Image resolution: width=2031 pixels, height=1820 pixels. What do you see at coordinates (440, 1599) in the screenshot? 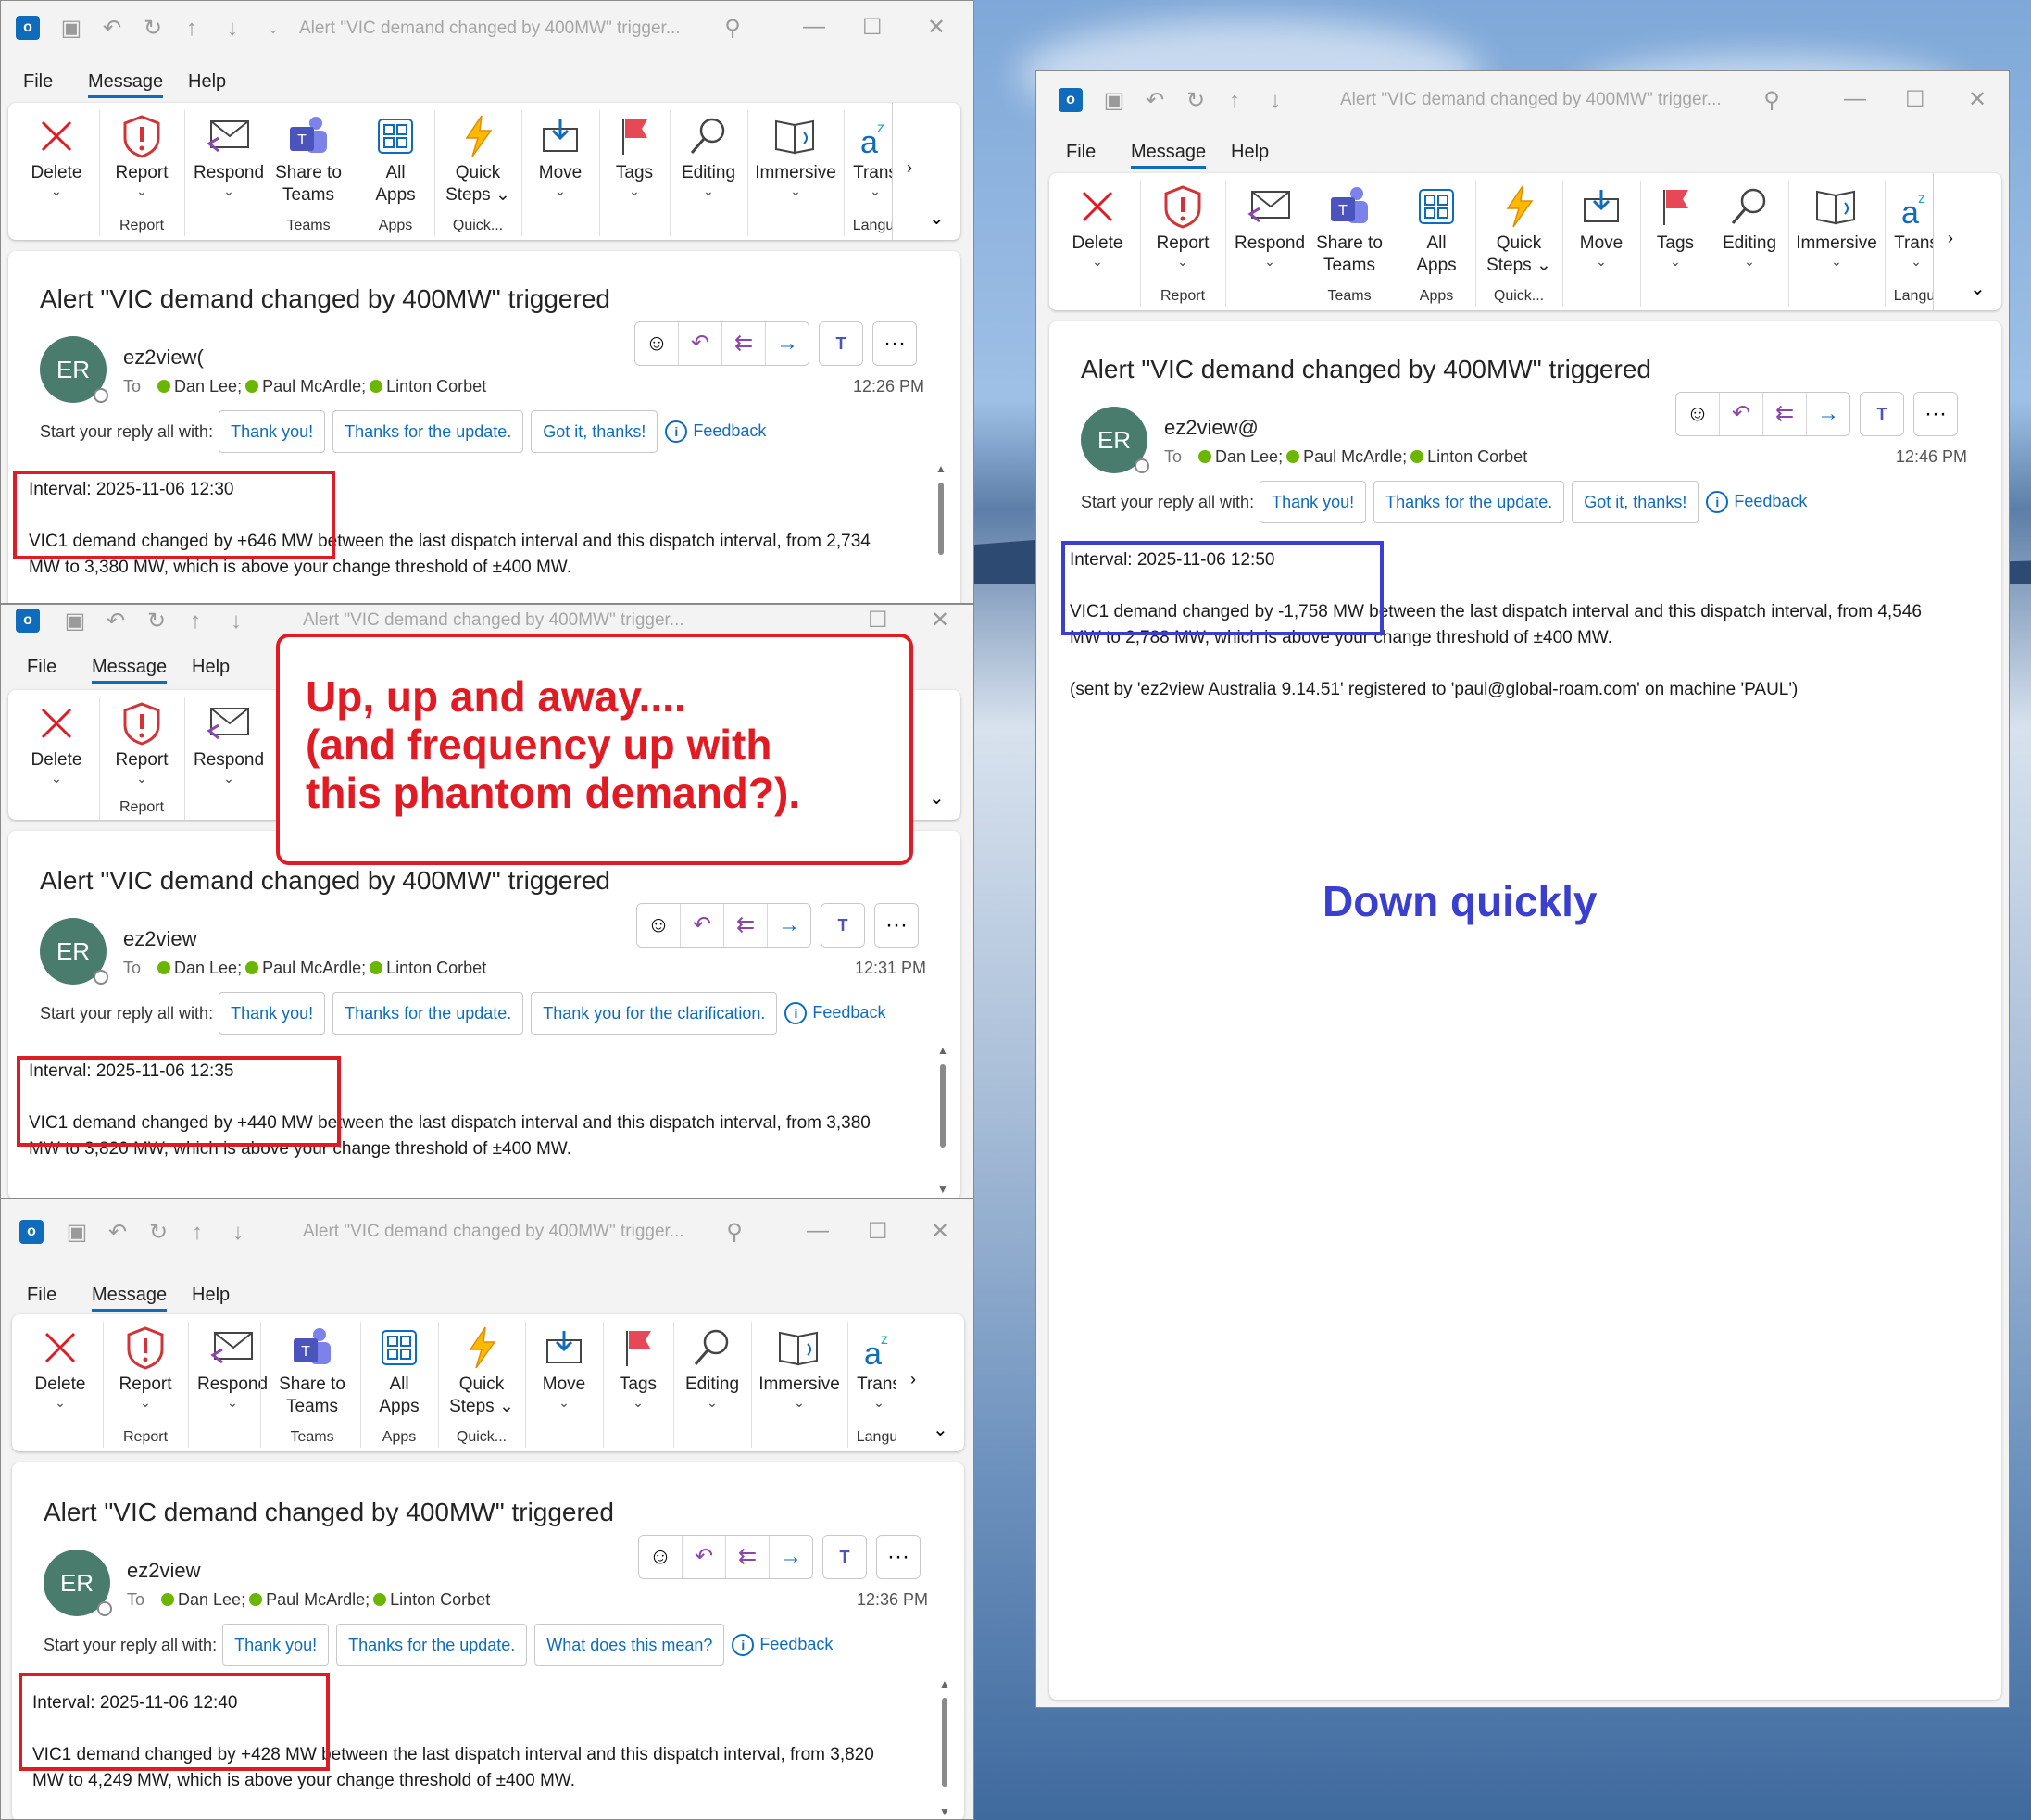
I see `recipient: Linton Corbet` at bounding box center [440, 1599].